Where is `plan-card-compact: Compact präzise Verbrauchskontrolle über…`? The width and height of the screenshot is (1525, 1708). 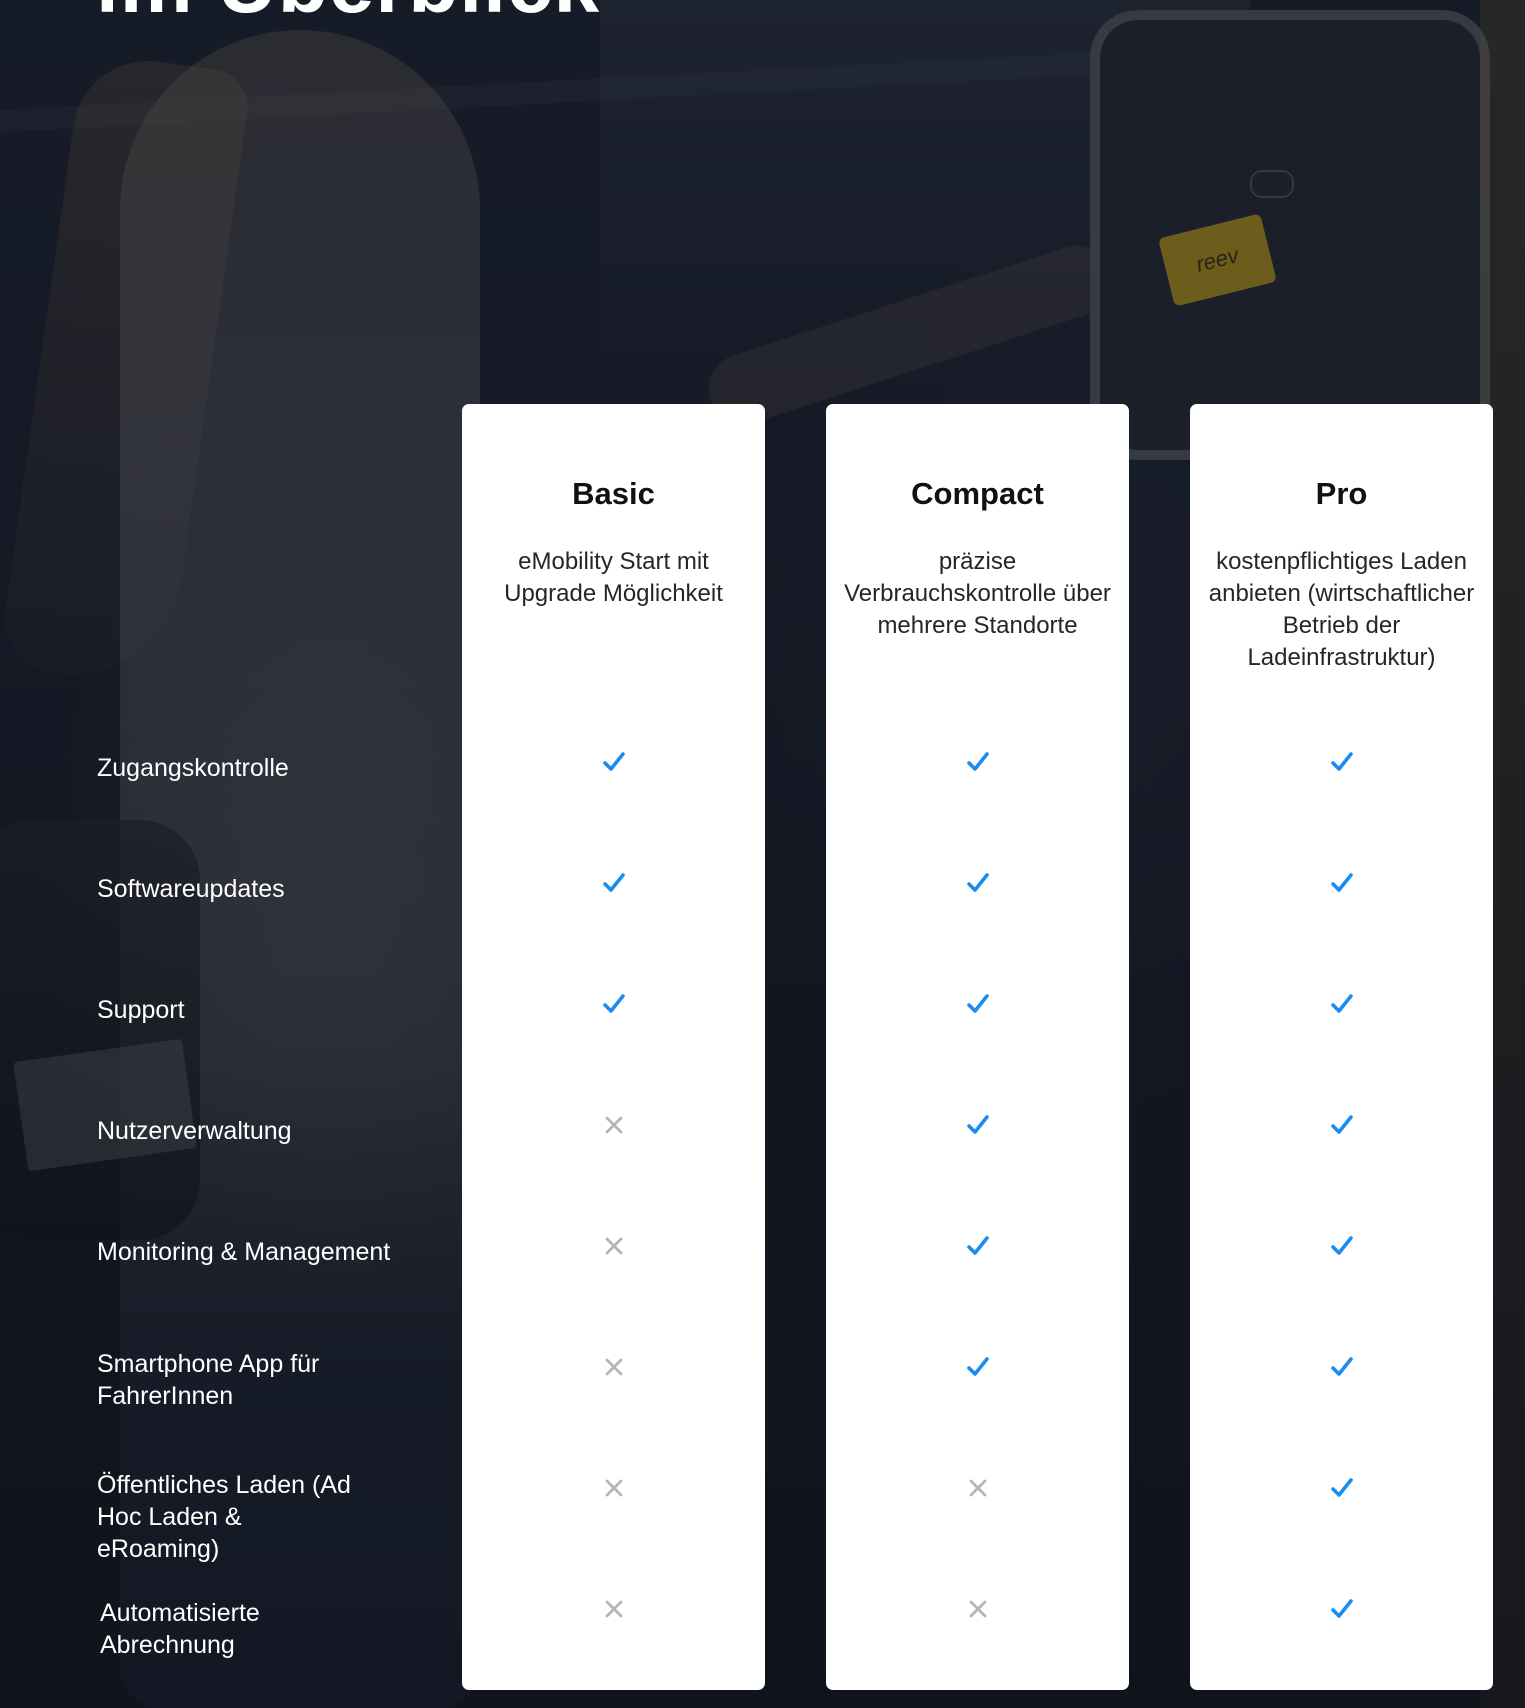 plan-card-compact: Compact präzise Verbrauchskontrolle über… is located at coordinates (977, 1047).